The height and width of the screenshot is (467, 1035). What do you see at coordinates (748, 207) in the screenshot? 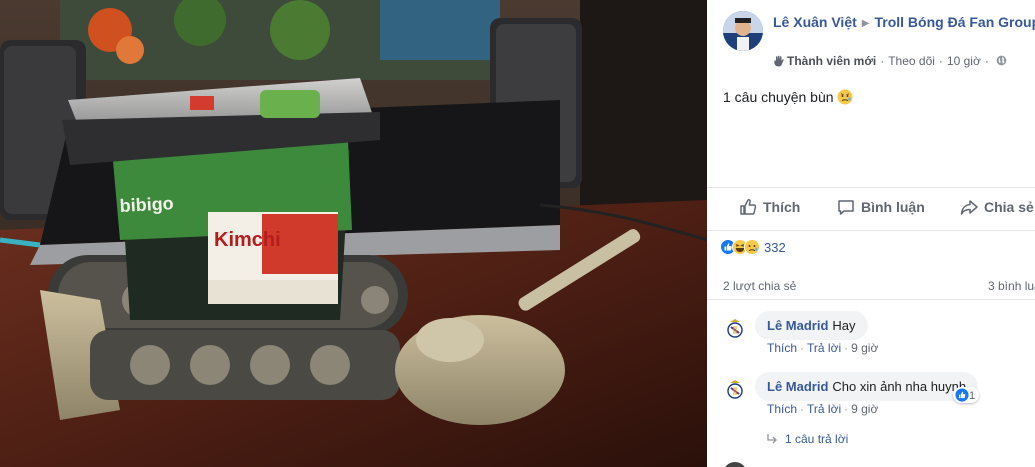
I see `thumbs-up-icon` at bounding box center [748, 207].